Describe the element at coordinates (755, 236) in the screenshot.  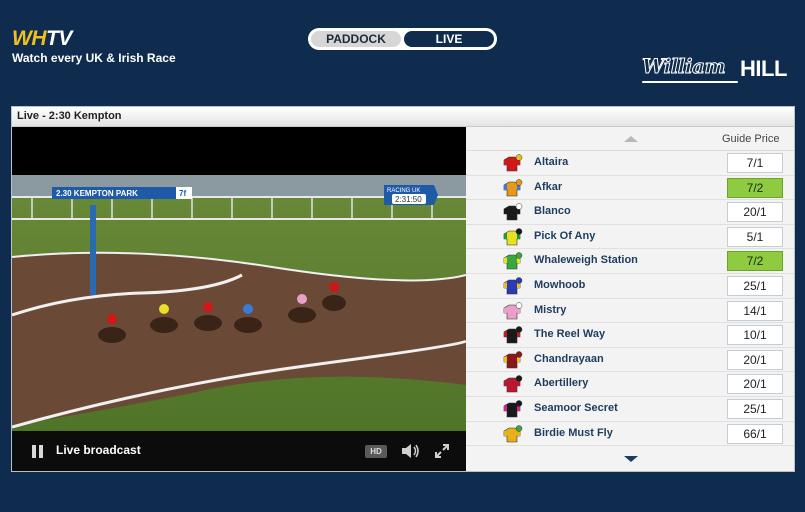
I see `odds-button: 5/1` at that location.